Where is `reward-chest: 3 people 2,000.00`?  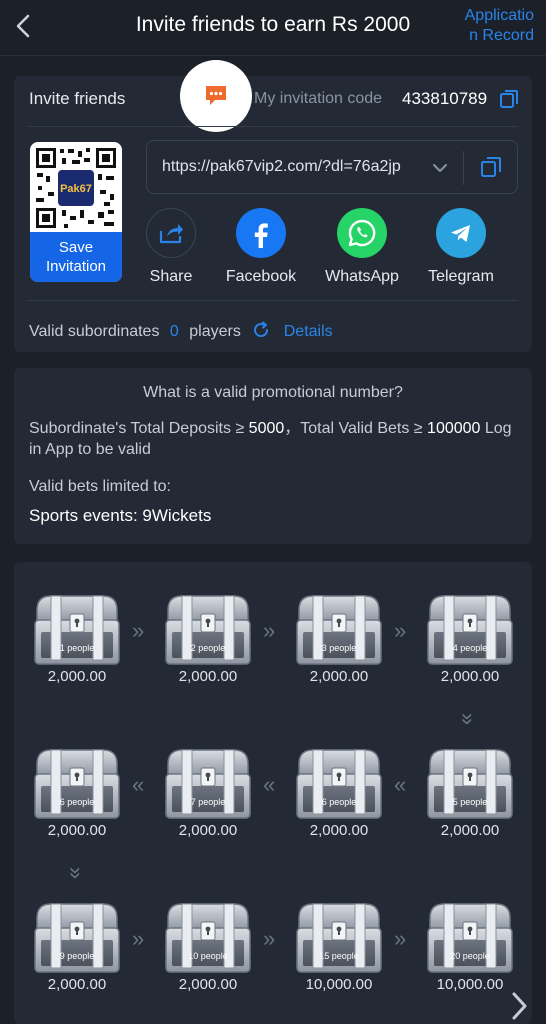 reward-chest: 3 people 2,000.00 is located at coordinates (339, 642).